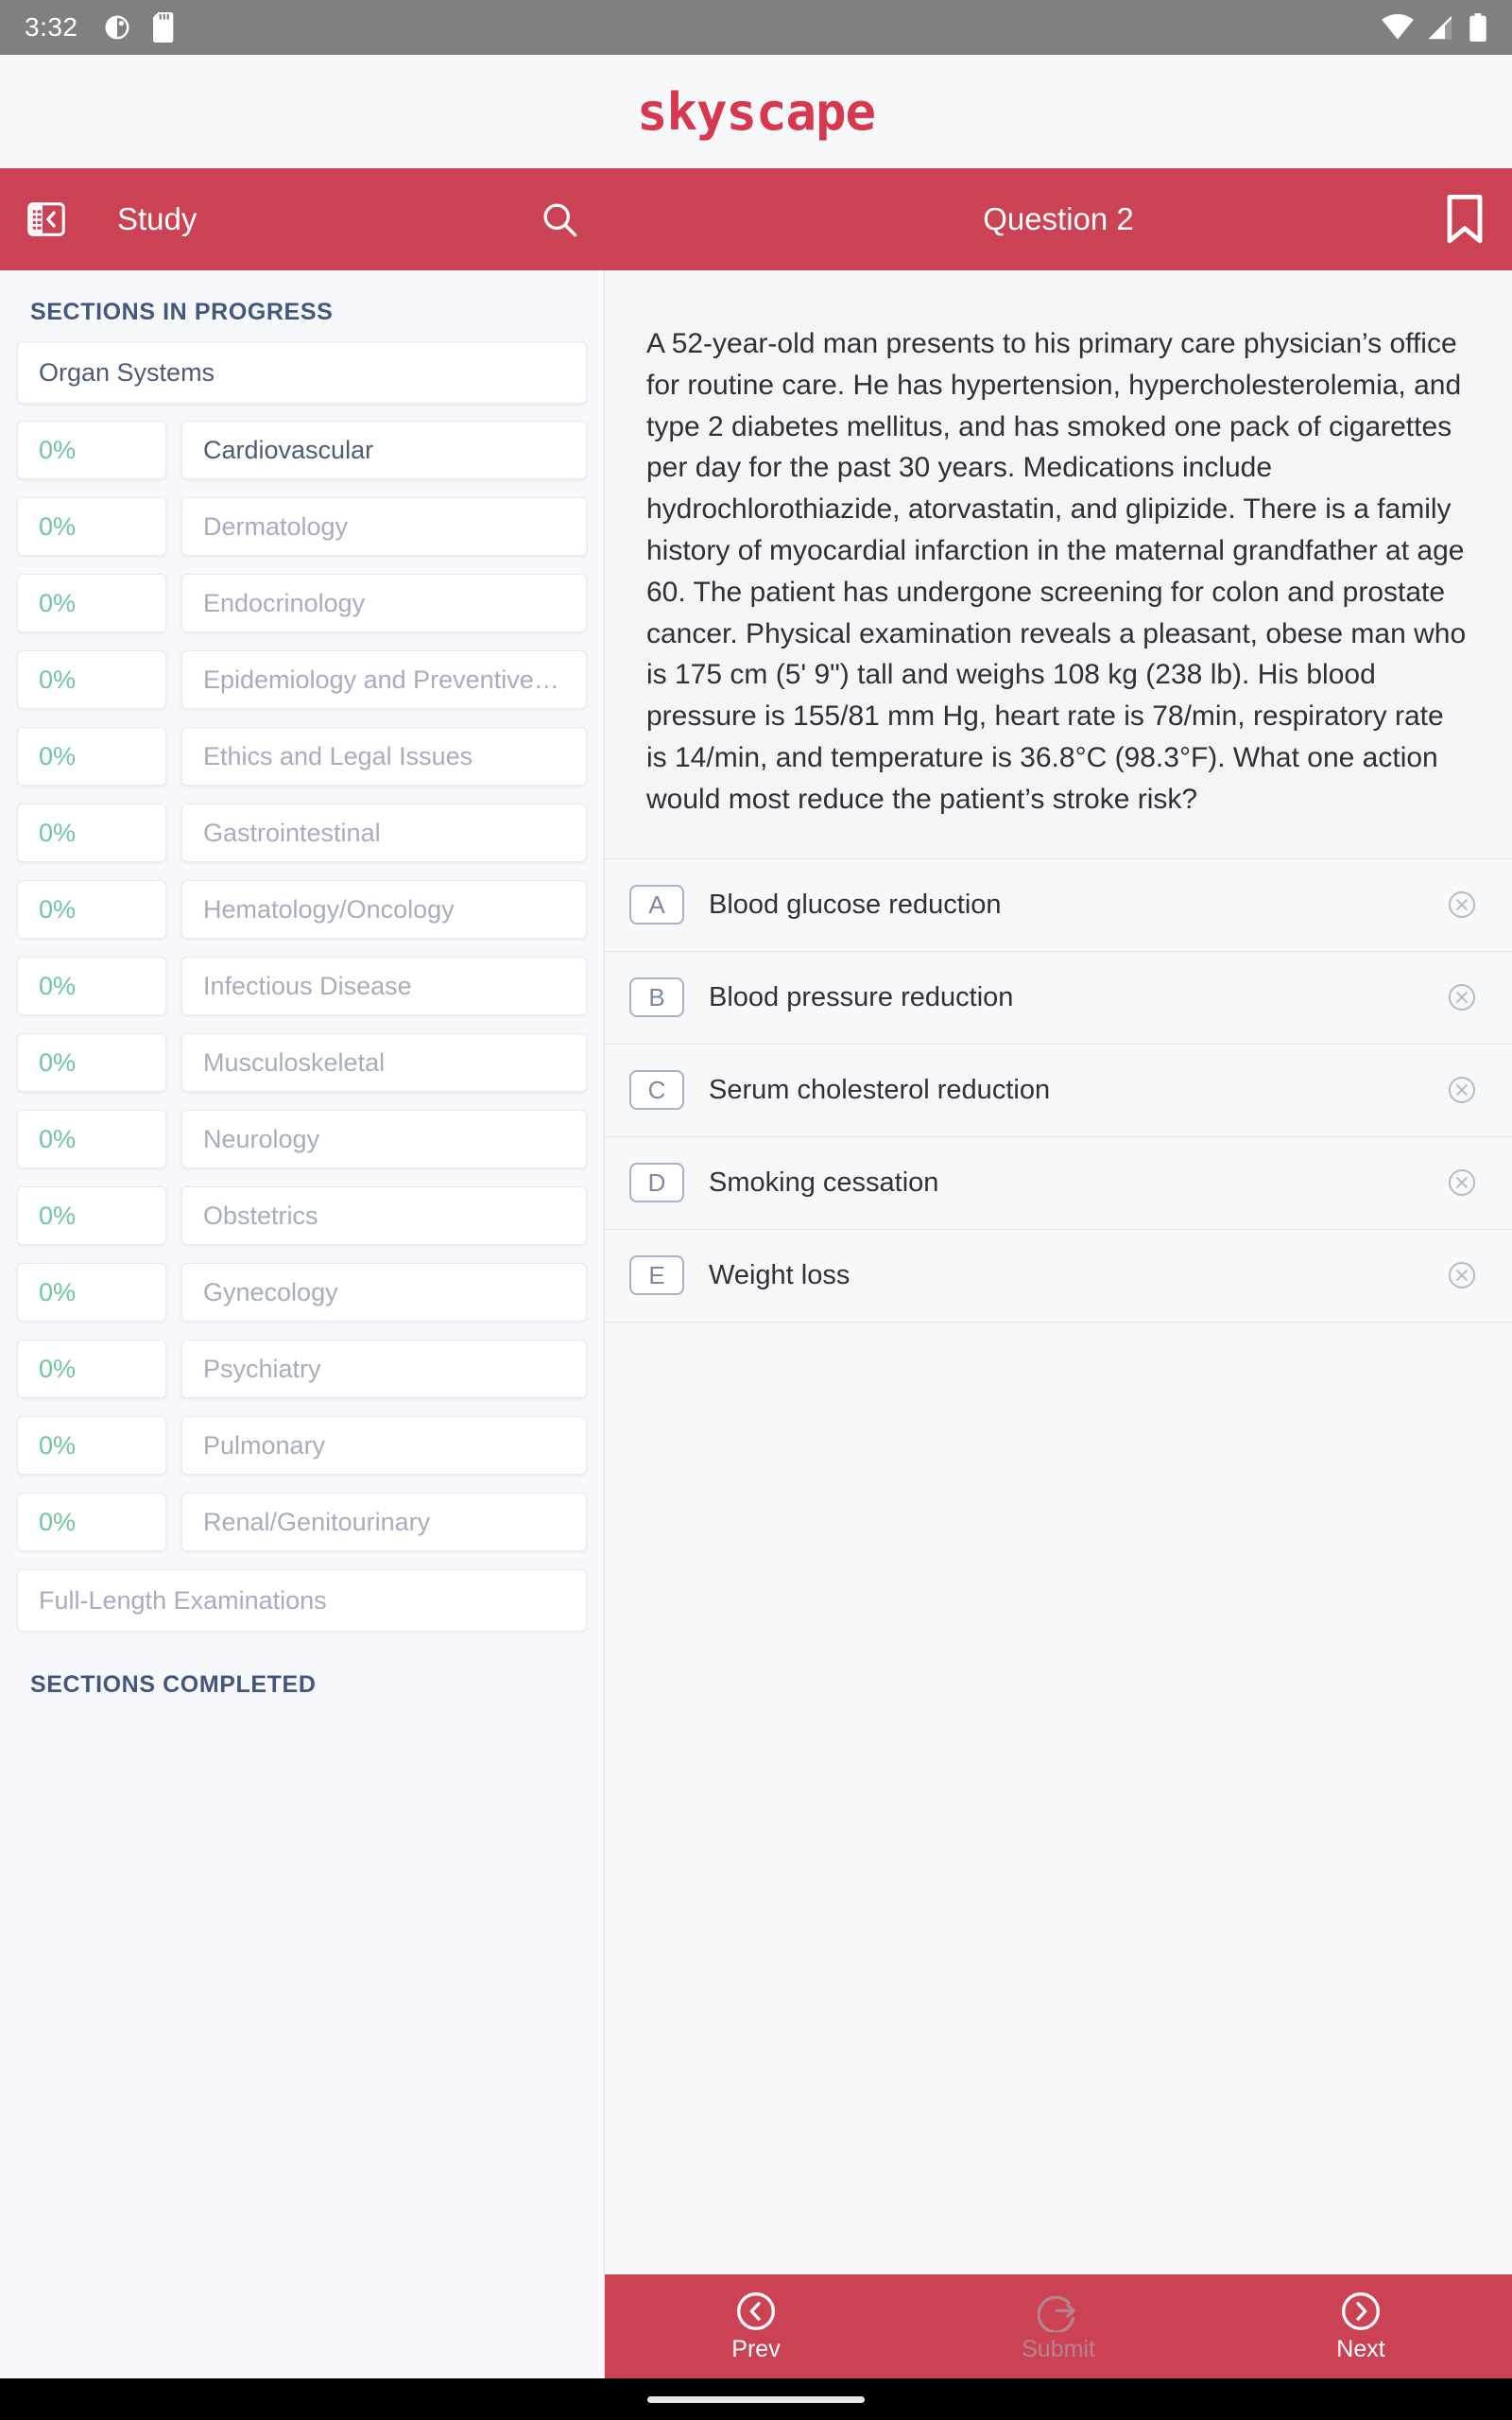 This screenshot has width=1512, height=2420. What do you see at coordinates (559, 219) in the screenshot?
I see `search-icon` at bounding box center [559, 219].